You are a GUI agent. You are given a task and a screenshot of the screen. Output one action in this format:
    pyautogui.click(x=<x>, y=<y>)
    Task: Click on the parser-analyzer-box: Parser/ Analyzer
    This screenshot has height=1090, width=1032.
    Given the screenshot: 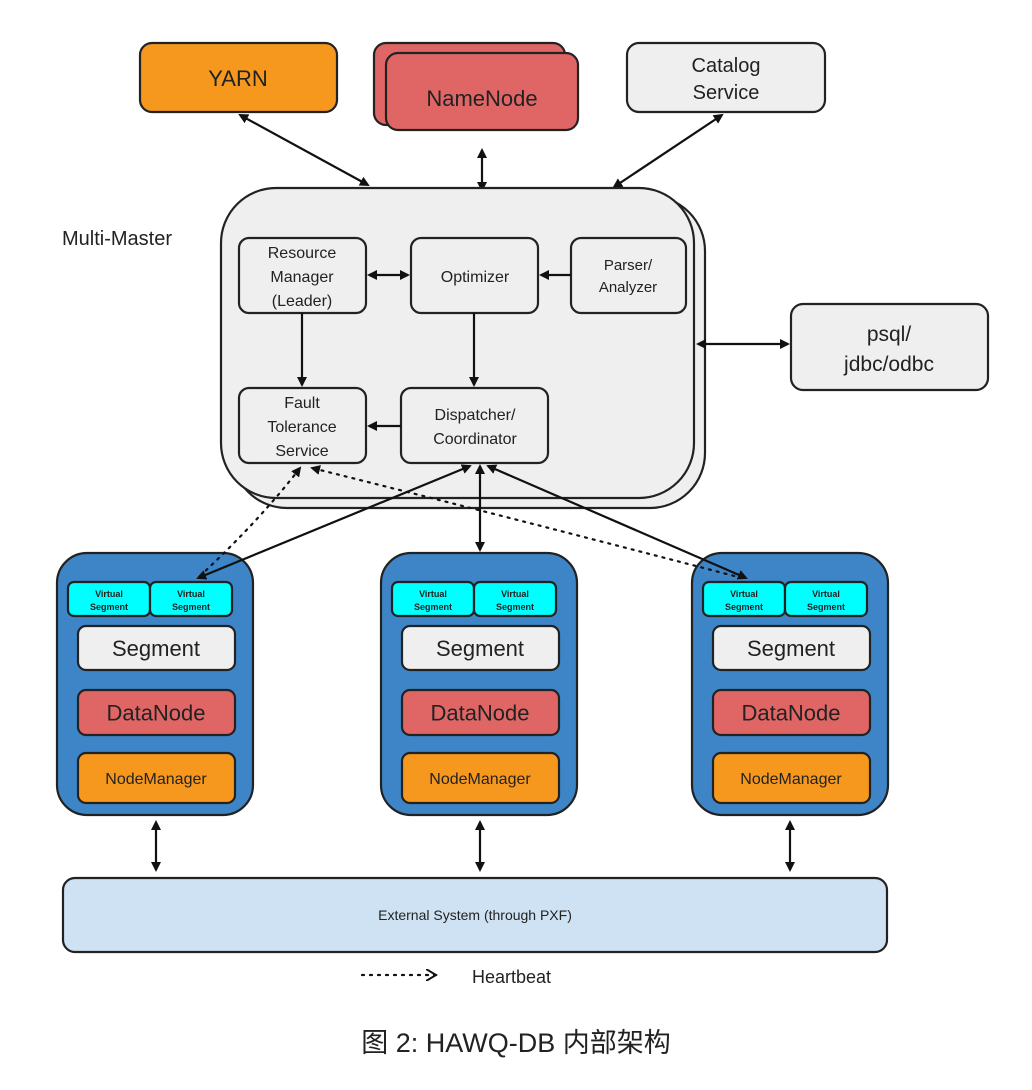 What is the action you would take?
    pyautogui.click(x=628, y=275)
    